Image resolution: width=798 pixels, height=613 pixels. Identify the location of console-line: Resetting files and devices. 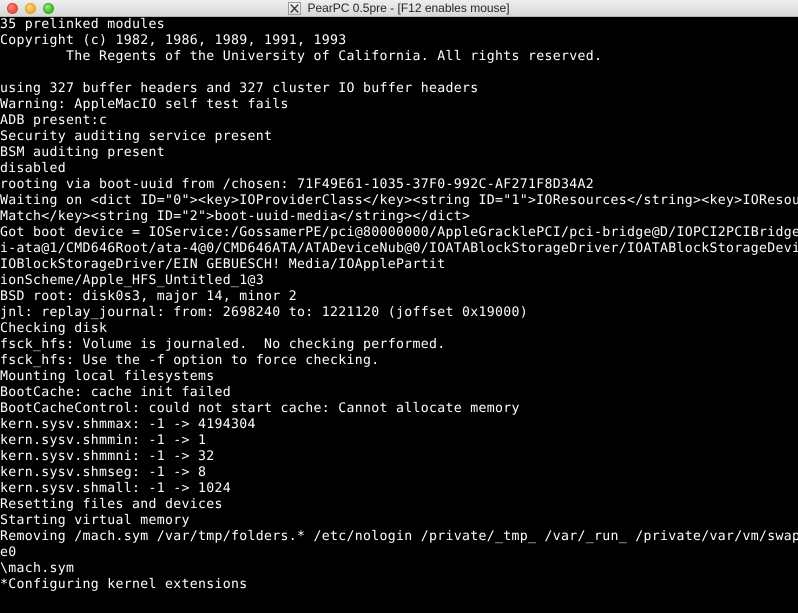
(111, 504).